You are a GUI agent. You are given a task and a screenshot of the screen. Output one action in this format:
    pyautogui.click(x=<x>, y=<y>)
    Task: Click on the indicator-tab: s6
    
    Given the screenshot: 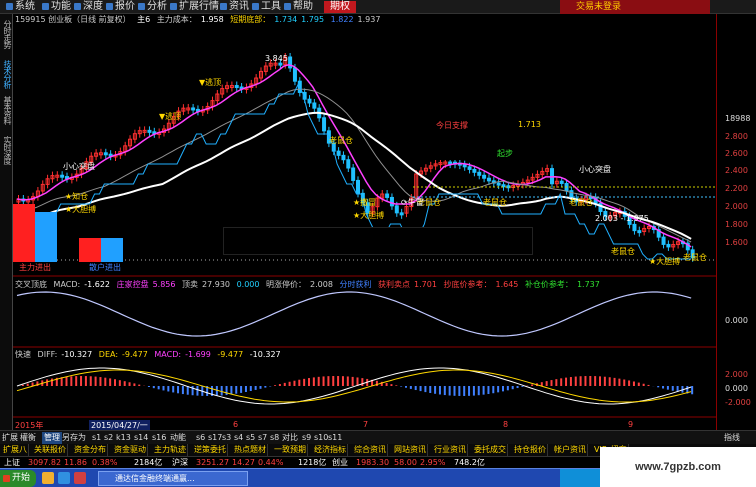 What is the action you would take?
    pyautogui.click(x=200, y=438)
    